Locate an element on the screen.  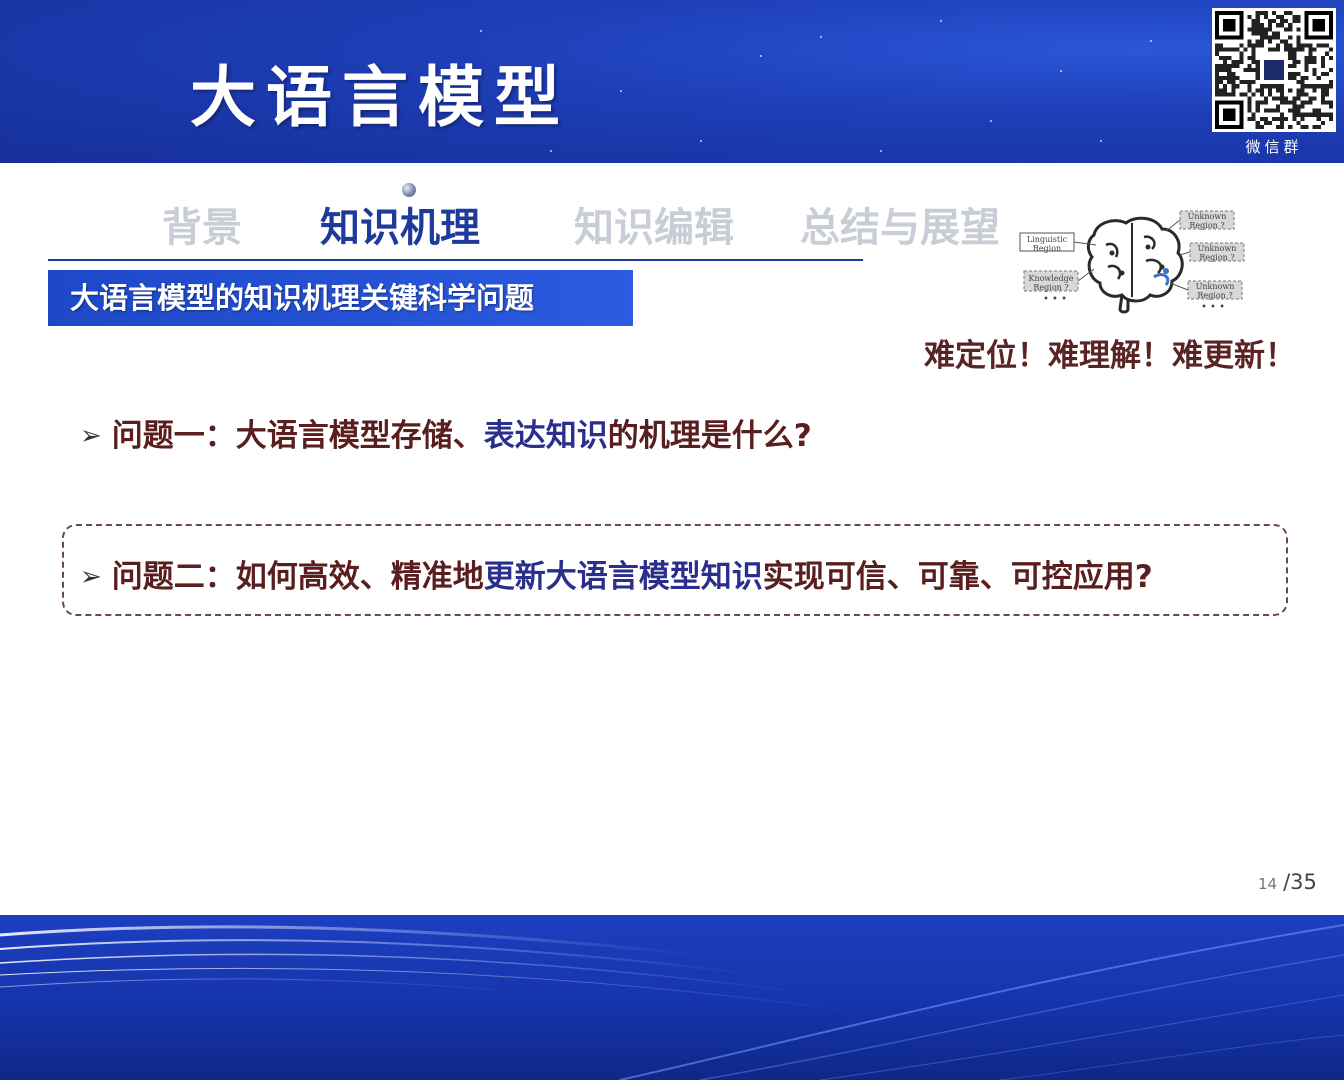
qr-code-block: 微信群 is located at coordinates (1274, 82).